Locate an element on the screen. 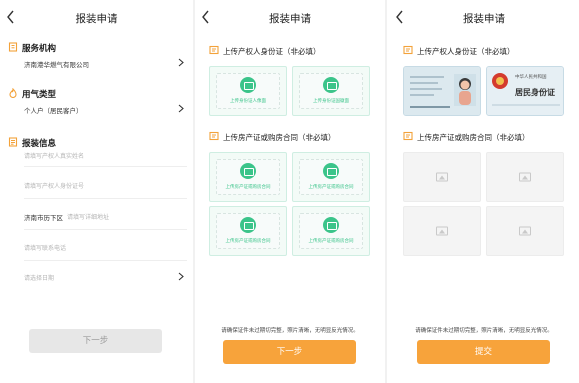 This screenshot has height=383, width=579. upload-label: 上传身份证人像面 is located at coordinates (248, 101).